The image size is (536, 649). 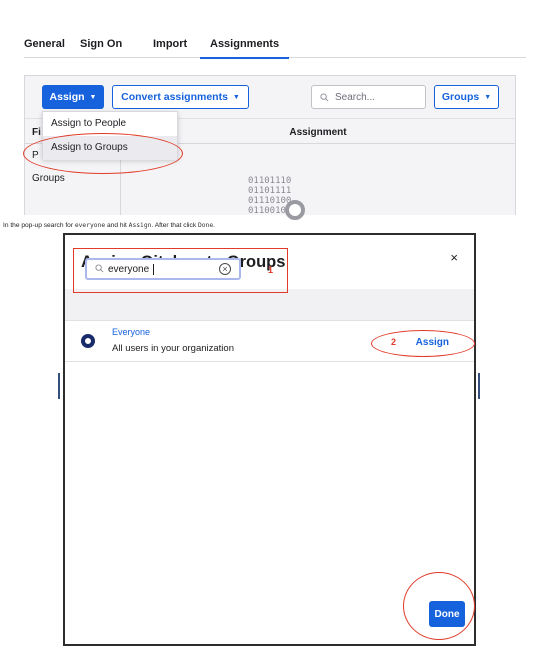 I want to click on assignment-header: Assignment, so click(x=318, y=131).